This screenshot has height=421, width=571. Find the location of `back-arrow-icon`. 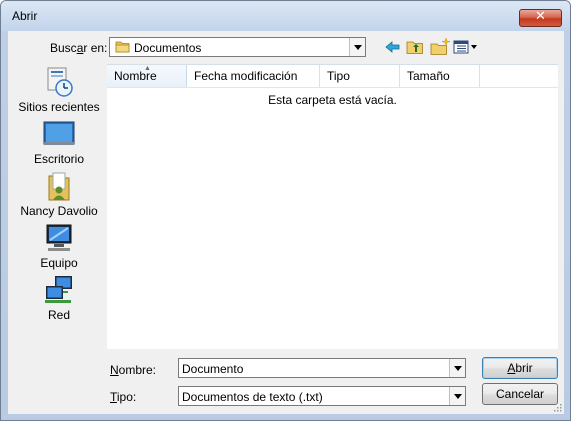

back-arrow-icon is located at coordinates (393, 47).